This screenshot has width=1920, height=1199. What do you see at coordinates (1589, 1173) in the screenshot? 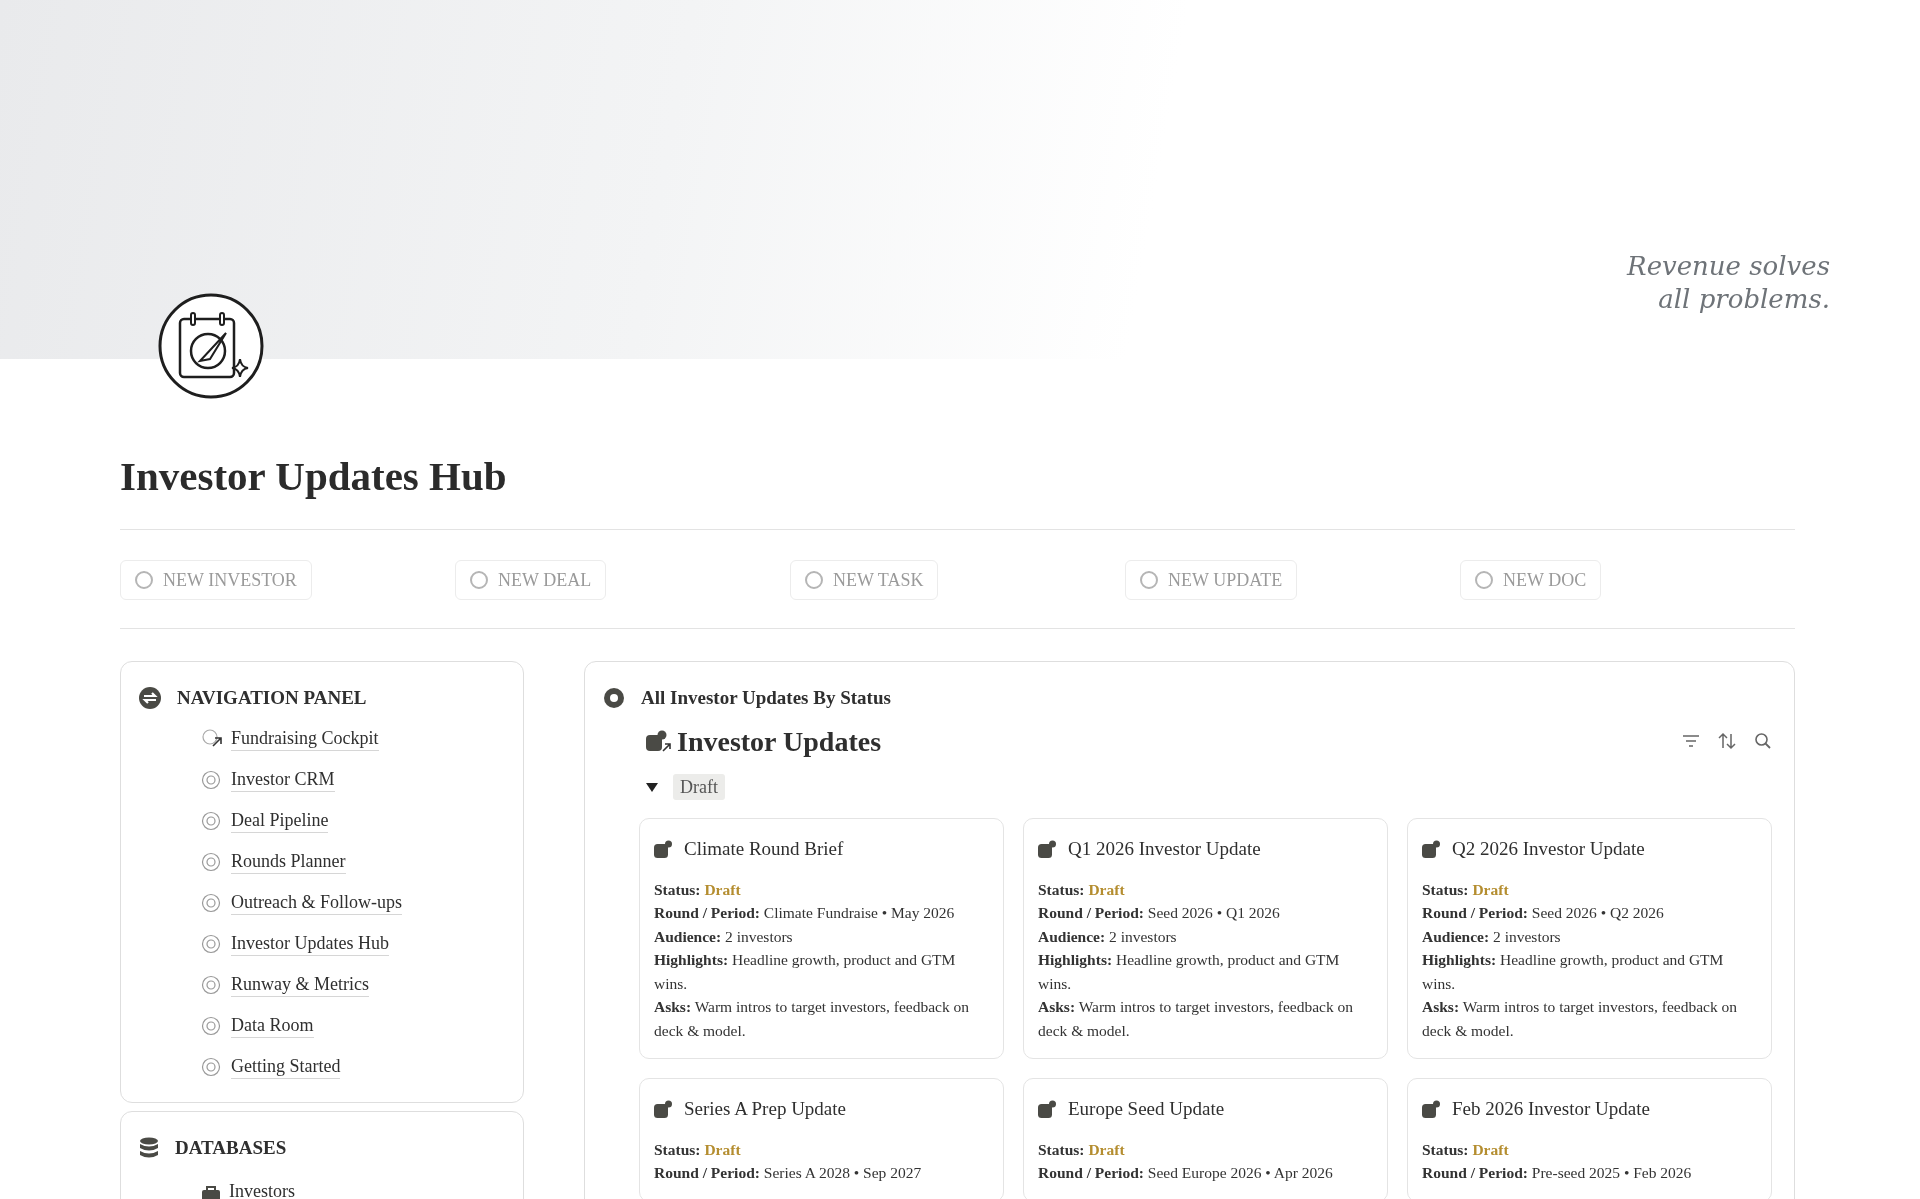
I see `card-field: Round / Period: Pre-seed 2025 • Feb 2026` at bounding box center [1589, 1173].